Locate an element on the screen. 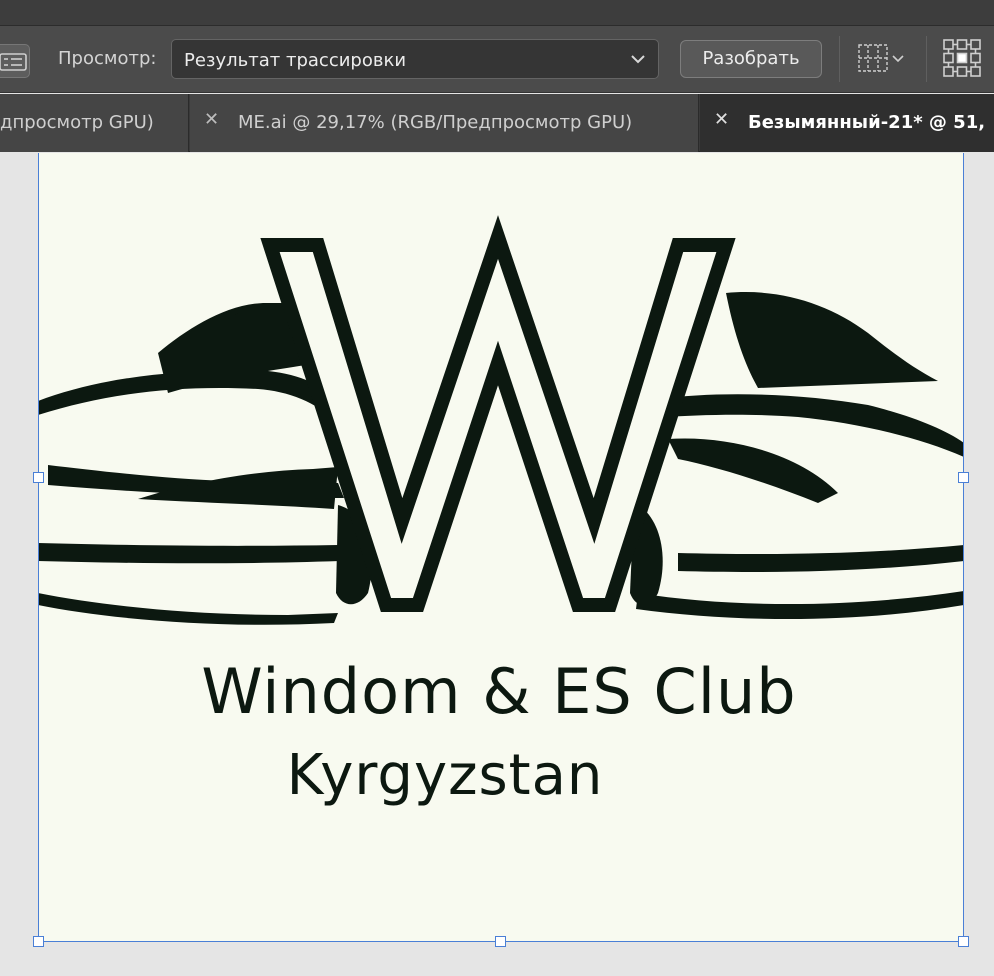 This screenshot has width=994, height=976. reference-point-icon is located at coordinates (962, 58).